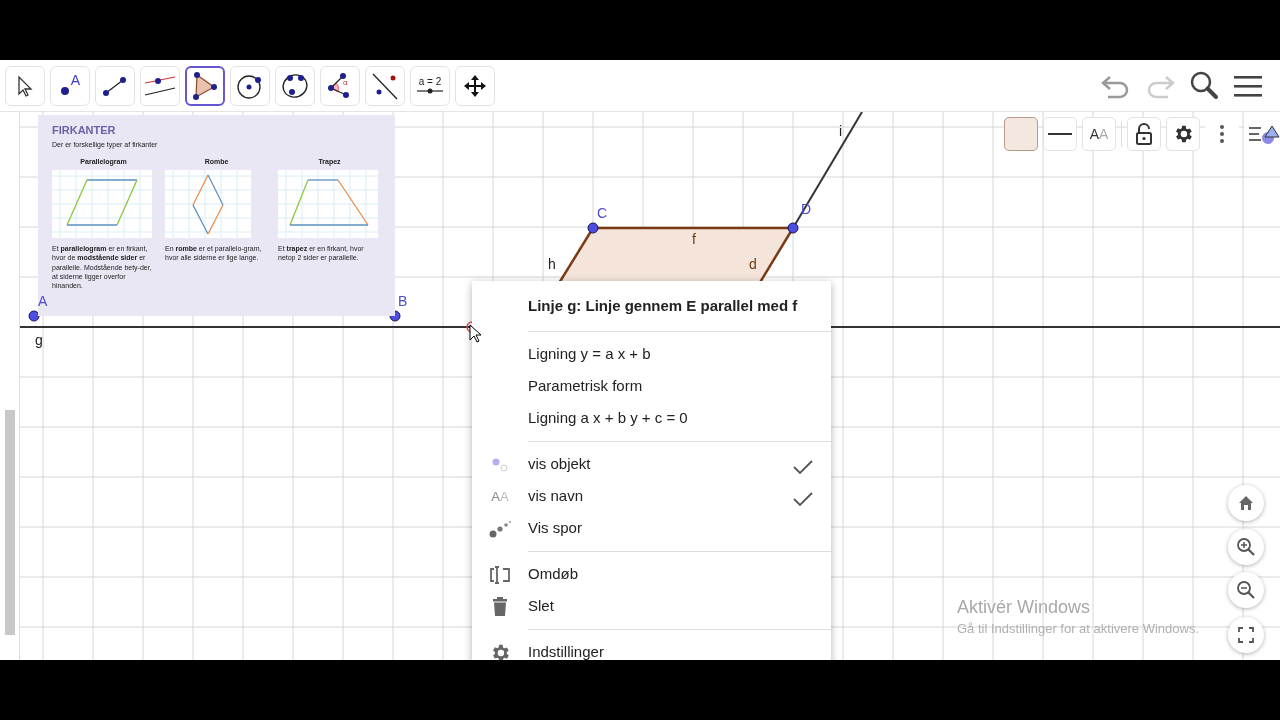 This screenshot has width=1280, height=720. Describe the element at coordinates (552, 264) in the screenshot. I see `line-label: h` at that location.